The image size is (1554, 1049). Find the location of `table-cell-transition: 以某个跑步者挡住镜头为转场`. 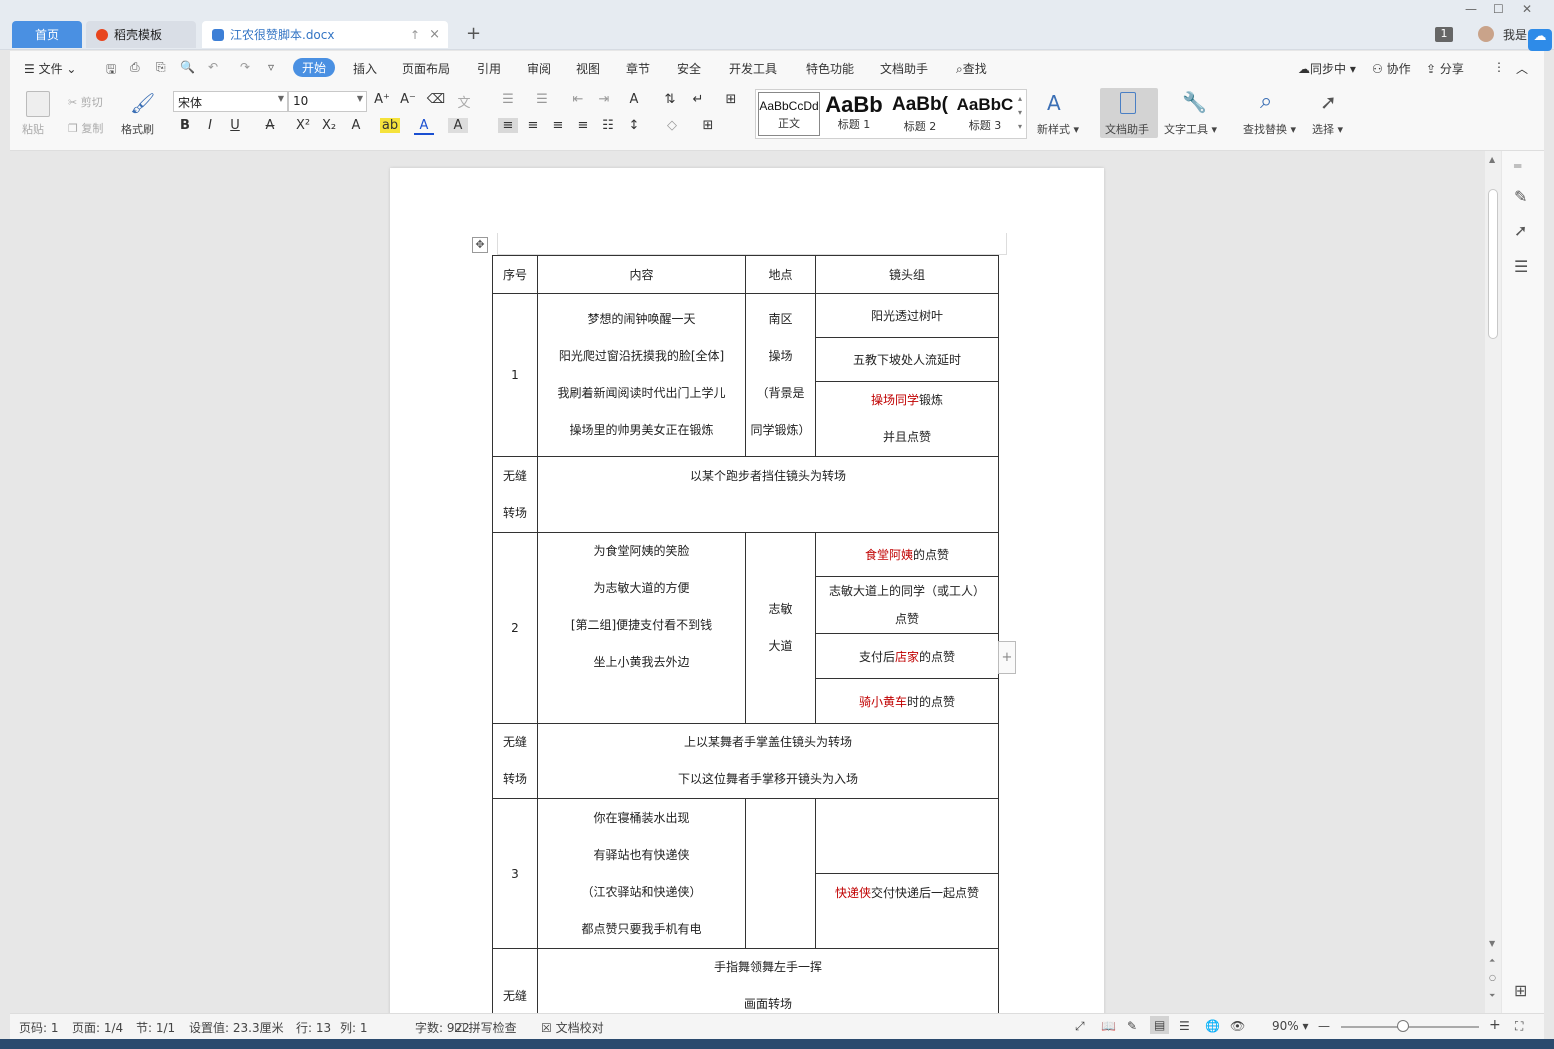

table-cell-transition: 以某个跑步者挡住镜头为转场 is located at coordinates (768, 494).